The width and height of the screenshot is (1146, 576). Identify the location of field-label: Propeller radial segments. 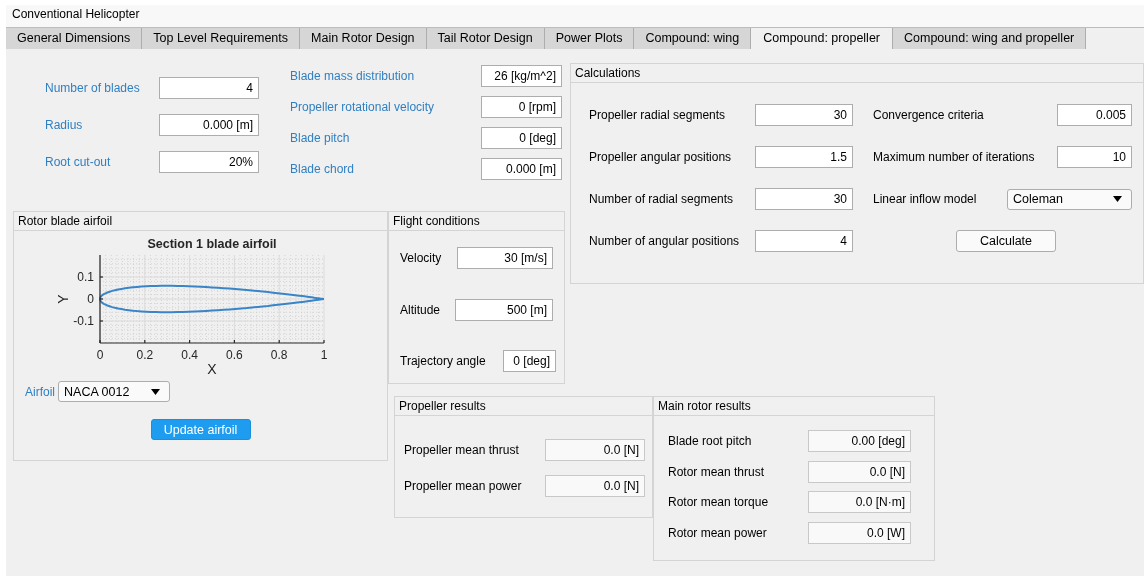
(658, 115).